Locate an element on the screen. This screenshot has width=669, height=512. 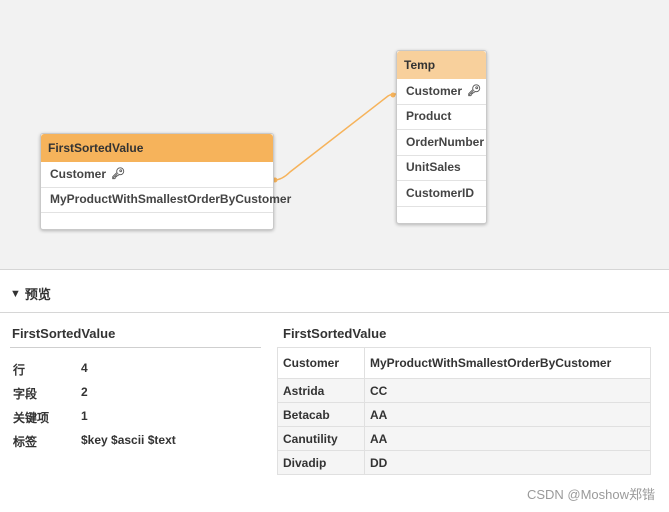
field-unitsales: UnitSales is located at coordinates (441, 168).